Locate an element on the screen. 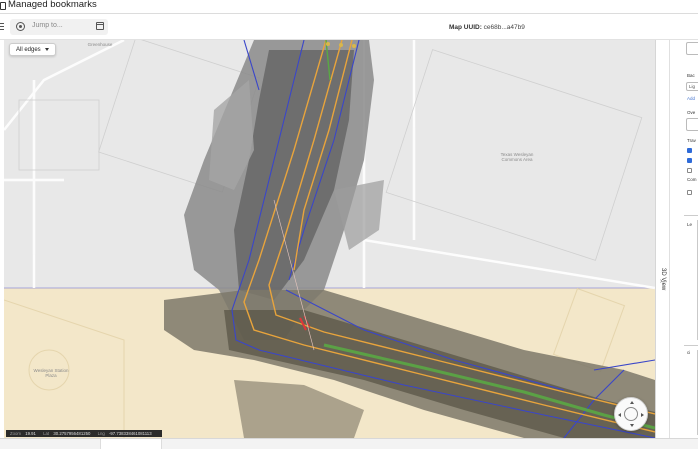 The image size is (698, 449). compare-checkbox is located at coordinates (689, 192).